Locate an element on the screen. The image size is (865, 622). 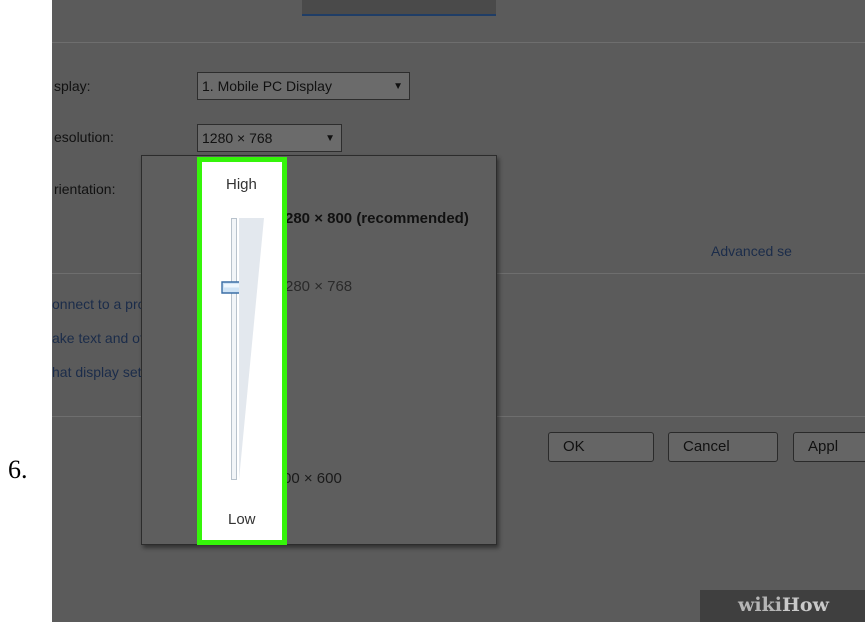
step-number: 6. is located at coordinates (18, 469).